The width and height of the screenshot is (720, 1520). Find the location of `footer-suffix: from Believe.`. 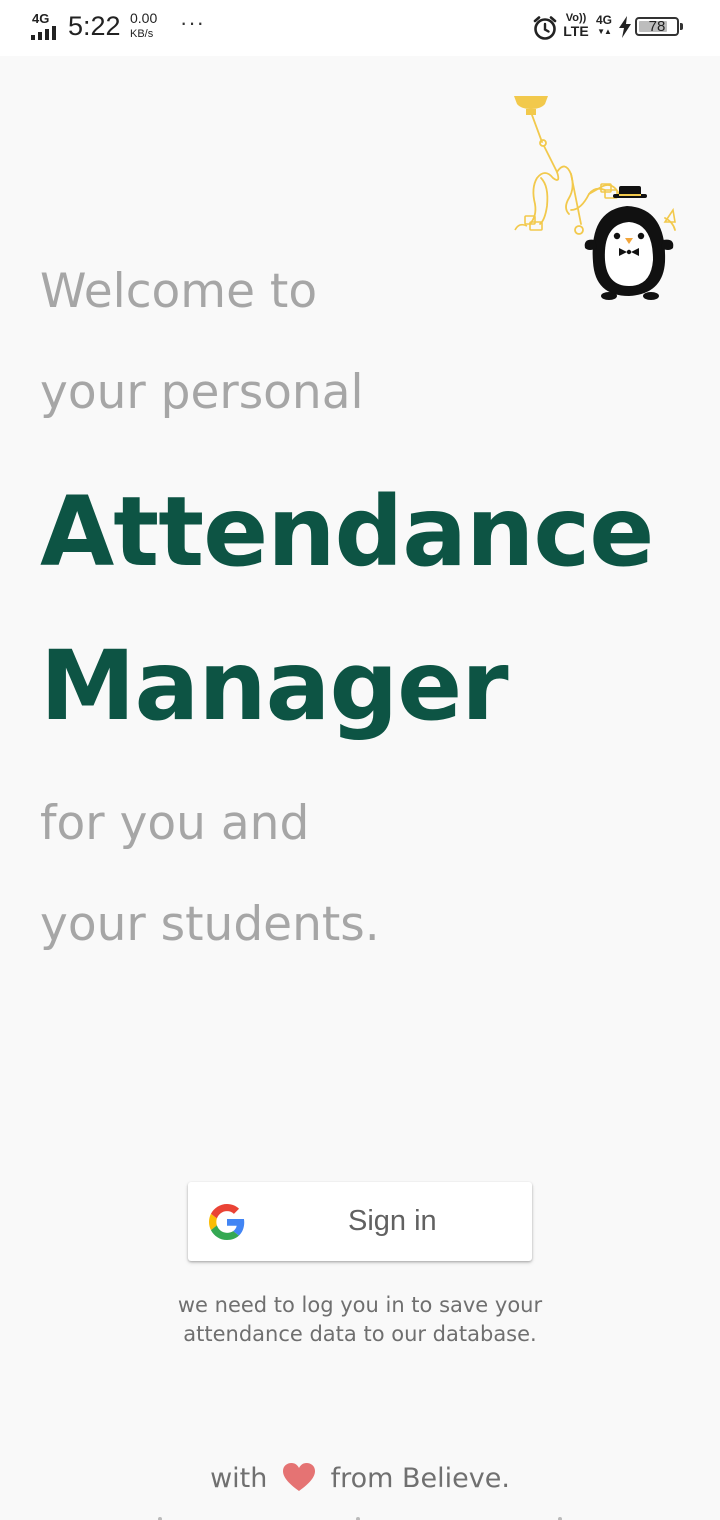

footer-suffix: from Believe. is located at coordinates (420, 1478).